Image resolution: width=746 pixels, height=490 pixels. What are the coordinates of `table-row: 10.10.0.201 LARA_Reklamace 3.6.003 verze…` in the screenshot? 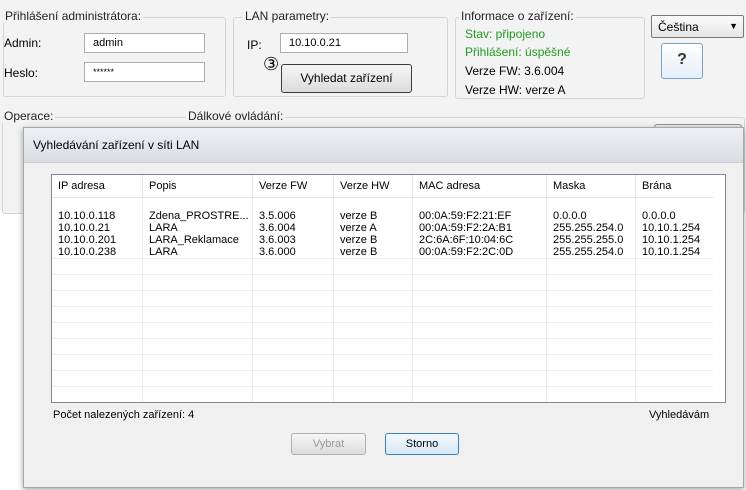 It's located at (382, 240).